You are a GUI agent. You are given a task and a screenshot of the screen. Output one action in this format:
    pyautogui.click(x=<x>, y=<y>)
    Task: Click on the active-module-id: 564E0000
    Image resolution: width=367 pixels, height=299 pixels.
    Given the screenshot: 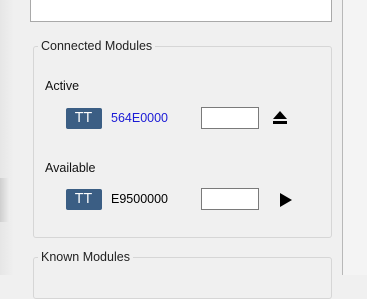 What is the action you would take?
    pyautogui.click(x=140, y=118)
    